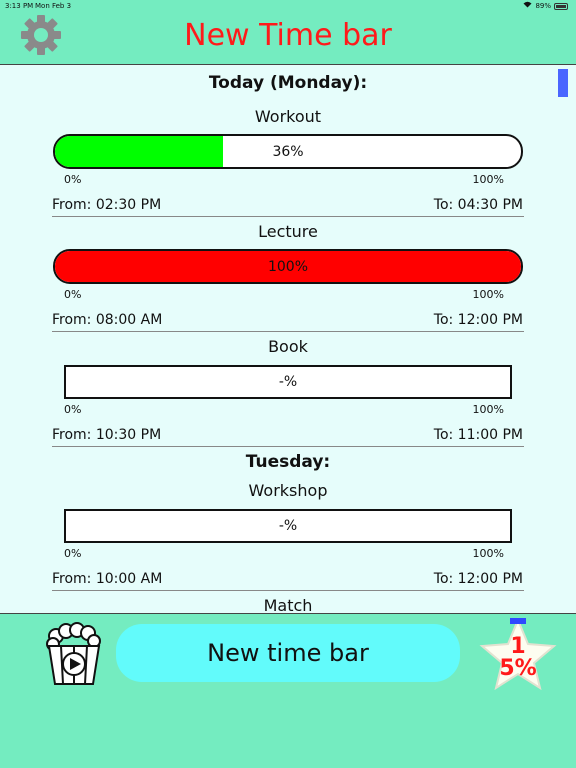 Image resolution: width=576 pixels, height=768 pixels. I want to click on item-name: Match, so click(288, 605).